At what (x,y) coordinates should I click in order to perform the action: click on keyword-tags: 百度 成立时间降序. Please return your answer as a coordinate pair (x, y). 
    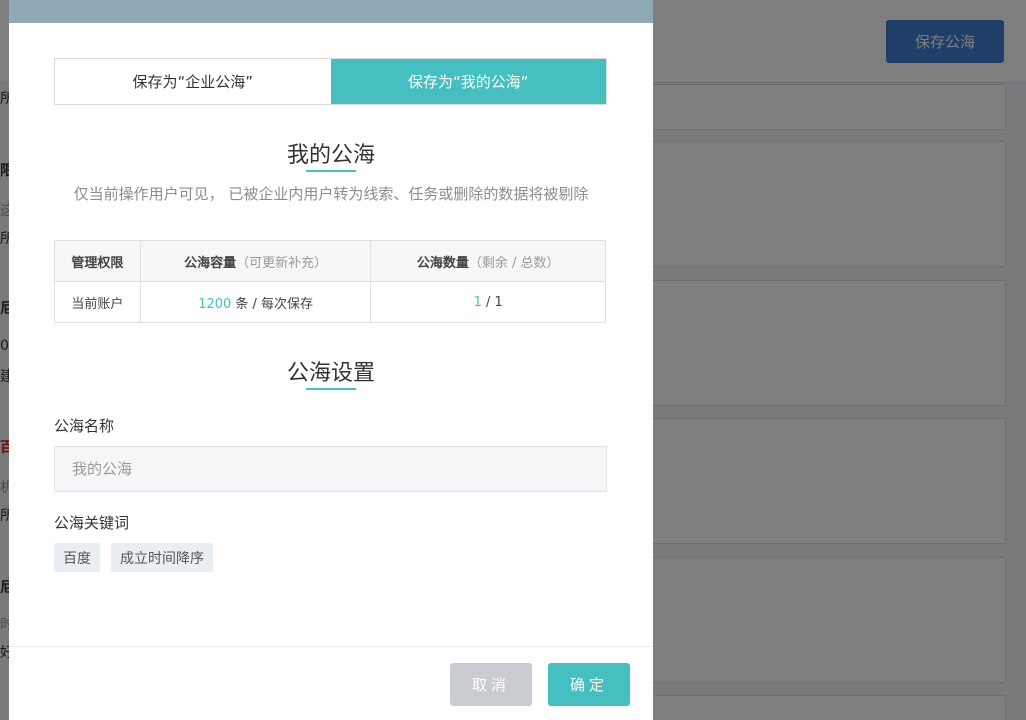
    Looking at the image, I should click on (133, 557).